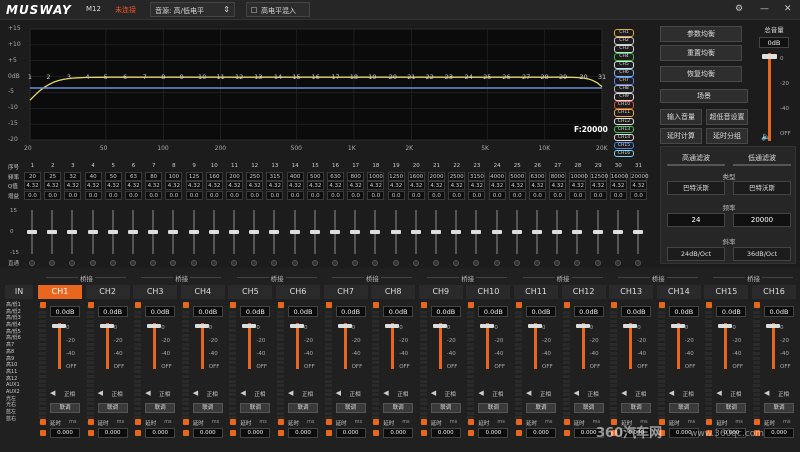  I want to click on highpass-tab: 高通滤波, so click(696, 159).